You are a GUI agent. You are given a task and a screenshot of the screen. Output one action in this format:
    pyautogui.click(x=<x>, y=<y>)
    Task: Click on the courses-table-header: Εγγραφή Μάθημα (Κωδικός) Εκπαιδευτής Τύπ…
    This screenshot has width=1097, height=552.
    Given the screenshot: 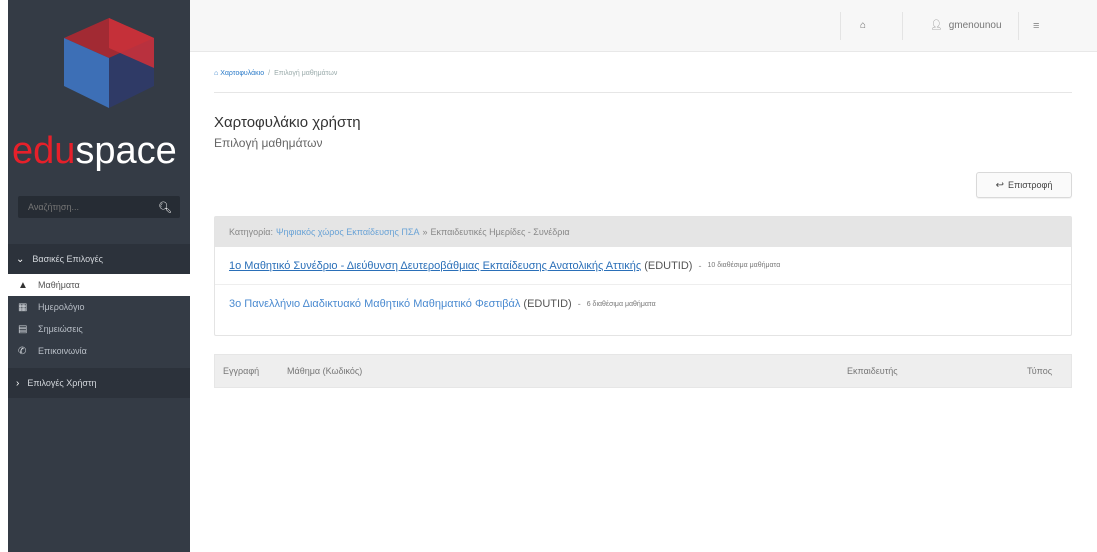 What is the action you would take?
    pyautogui.click(x=643, y=371)
    